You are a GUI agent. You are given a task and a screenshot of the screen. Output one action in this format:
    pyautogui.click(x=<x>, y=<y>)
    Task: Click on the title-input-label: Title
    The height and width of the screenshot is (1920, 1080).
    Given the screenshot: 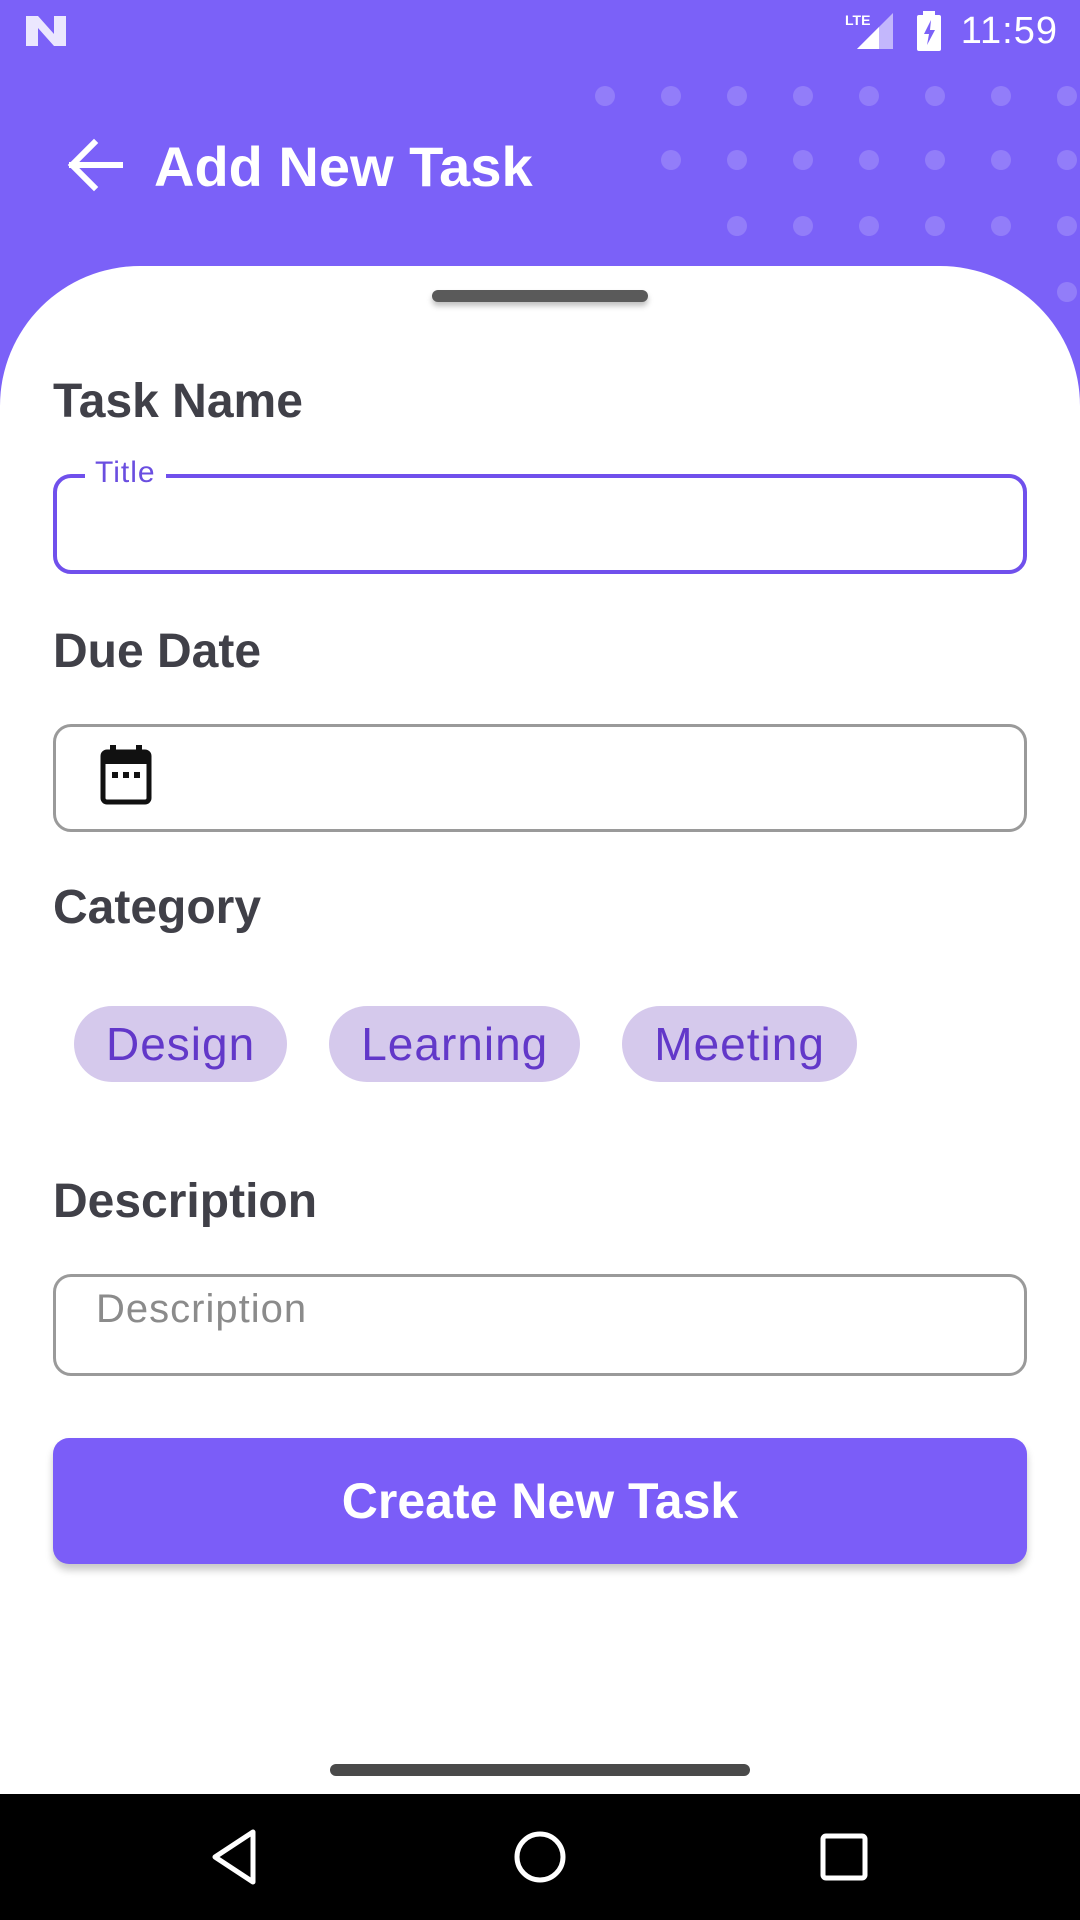 What is the action you would take?
    pyautogui.click(x=125, y=473)
    